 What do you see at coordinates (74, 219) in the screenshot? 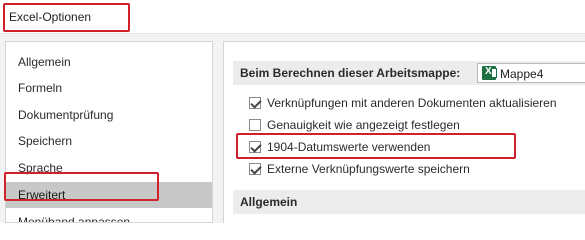
I see `nav-item-label: Menüband anpassen` at bounding box center [74, 219].